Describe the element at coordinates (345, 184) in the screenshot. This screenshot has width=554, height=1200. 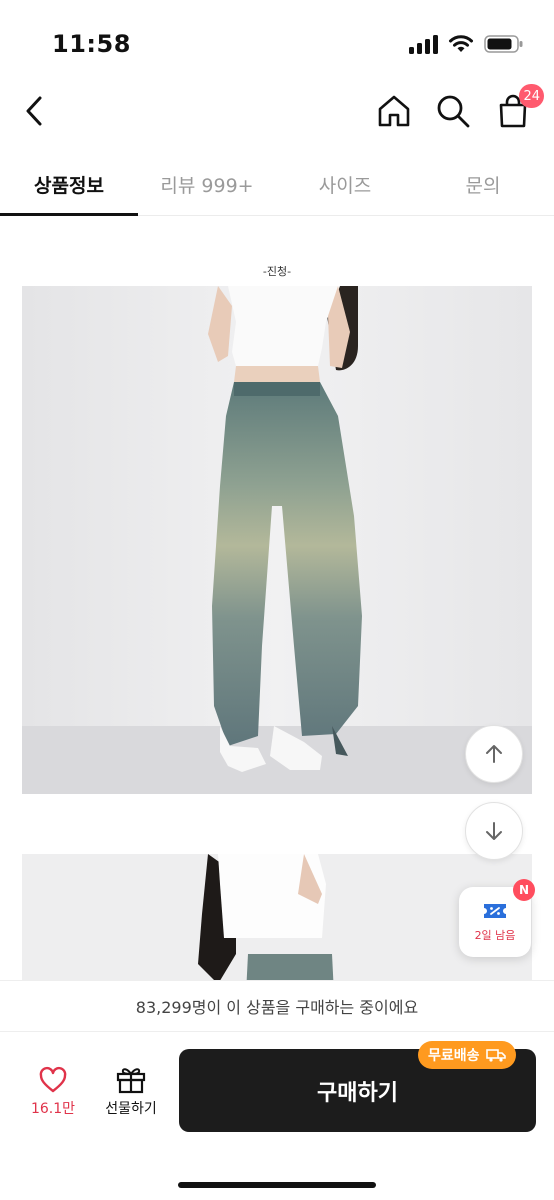
I see `tab-size: 사이즈` at that location.